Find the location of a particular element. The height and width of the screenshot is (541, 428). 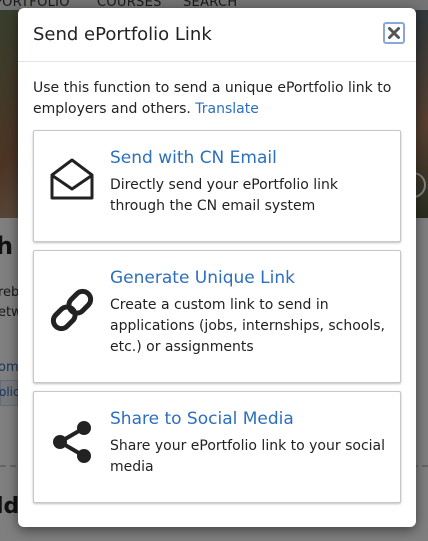

option-title: Send with CN Email is located at coordinates (193, 158).